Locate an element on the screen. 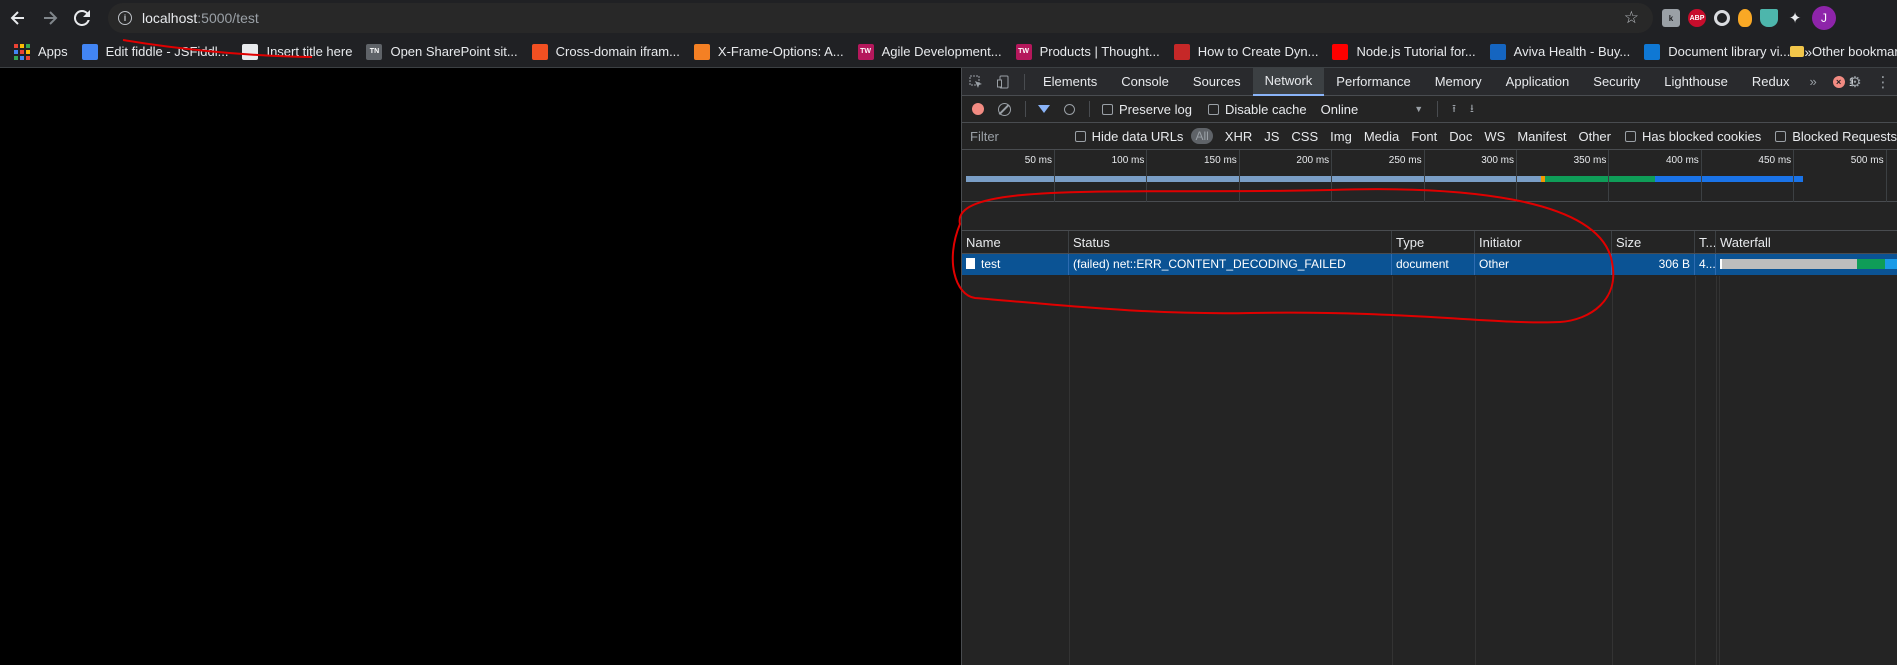 The width and height of the screenshot is (1897, 665). aviva-icon is located at coordinates (1497, 51).